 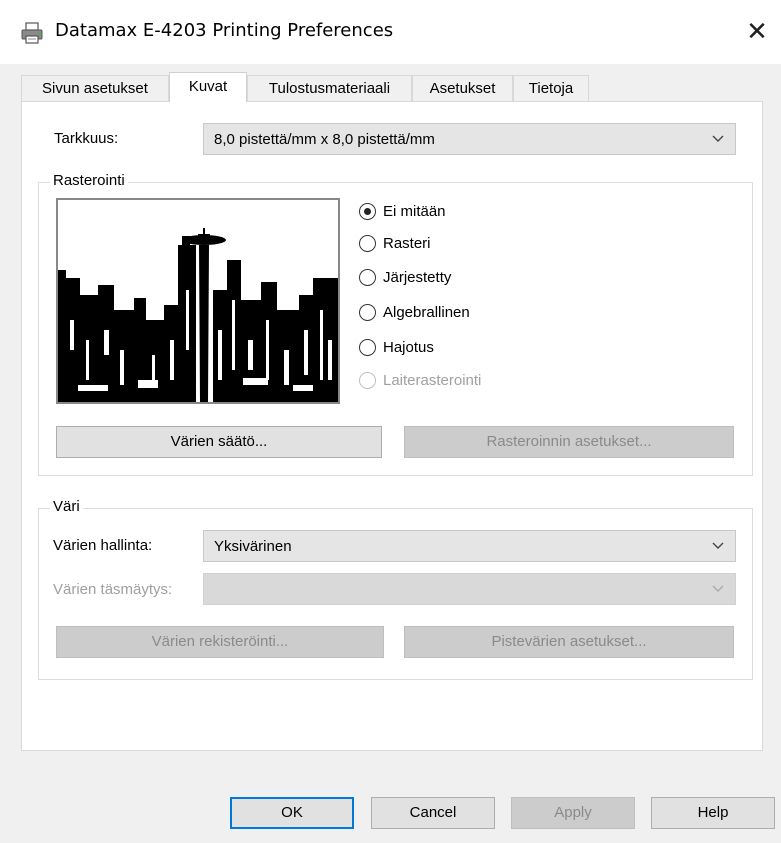 I want to click on radio-selected-dot, so click(x=367, y=211).